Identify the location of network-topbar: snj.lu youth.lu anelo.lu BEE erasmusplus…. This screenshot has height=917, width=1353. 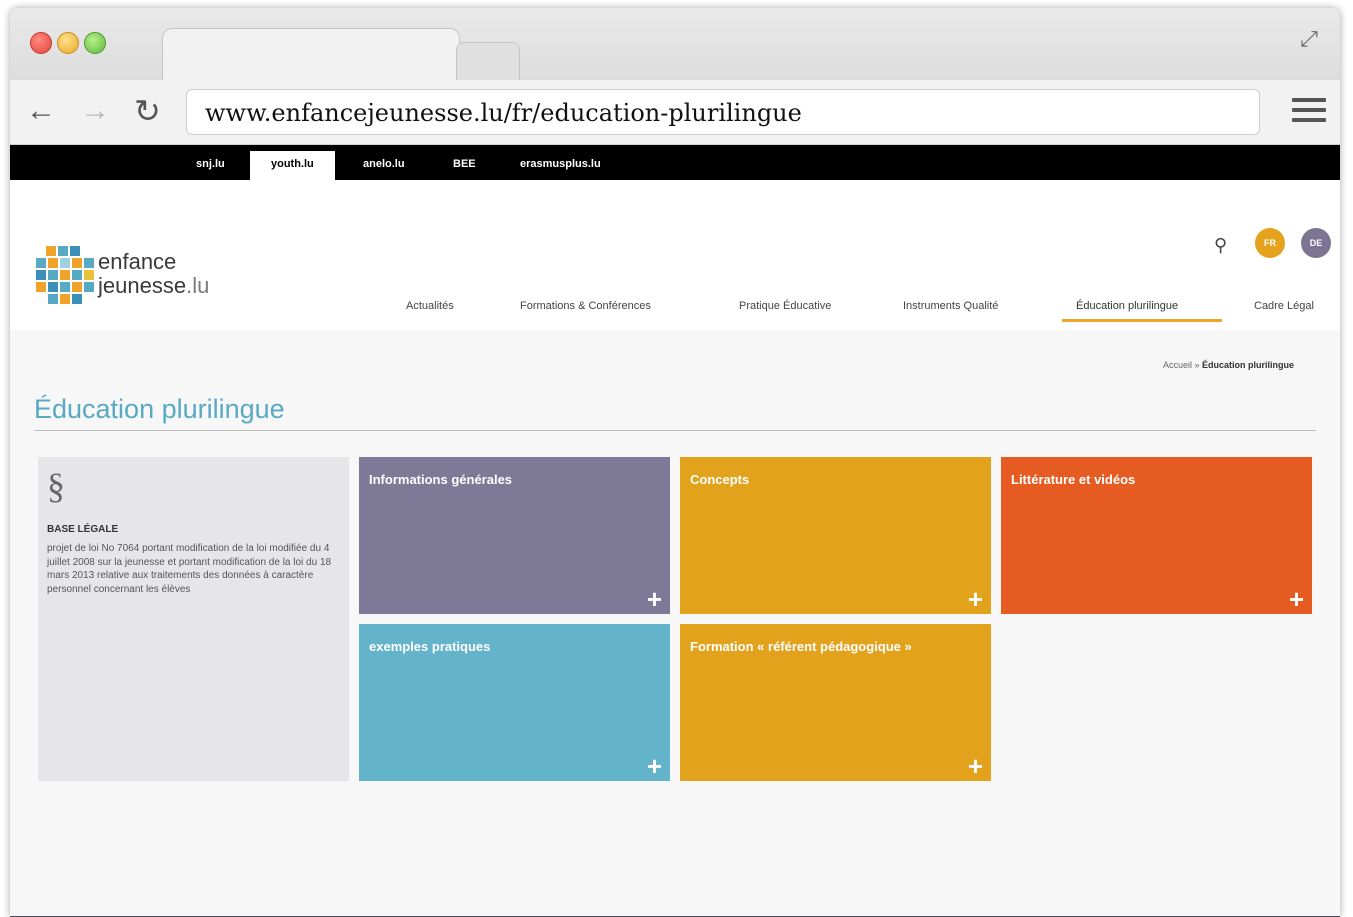
(675, 162).